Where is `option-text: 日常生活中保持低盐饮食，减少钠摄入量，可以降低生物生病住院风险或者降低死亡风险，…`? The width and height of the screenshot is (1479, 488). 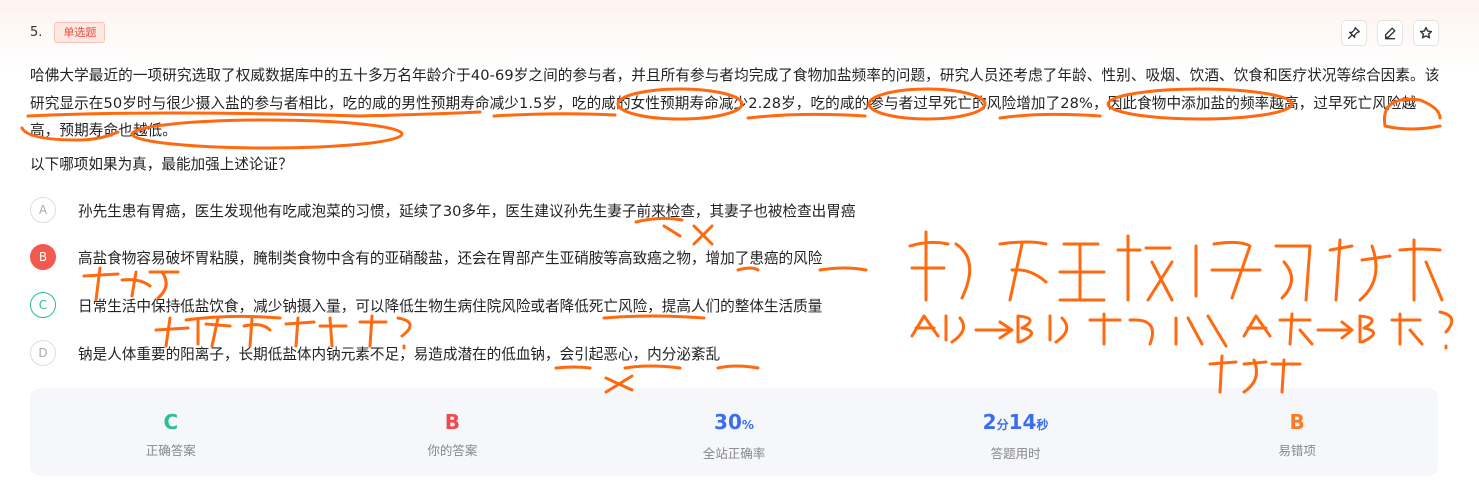
option-text: 日常生活中保持低盐饮食，减少钠摄入量，可以降低生物生病住院风险或者降低死亡风险，… is located at coordinates (450, 306).